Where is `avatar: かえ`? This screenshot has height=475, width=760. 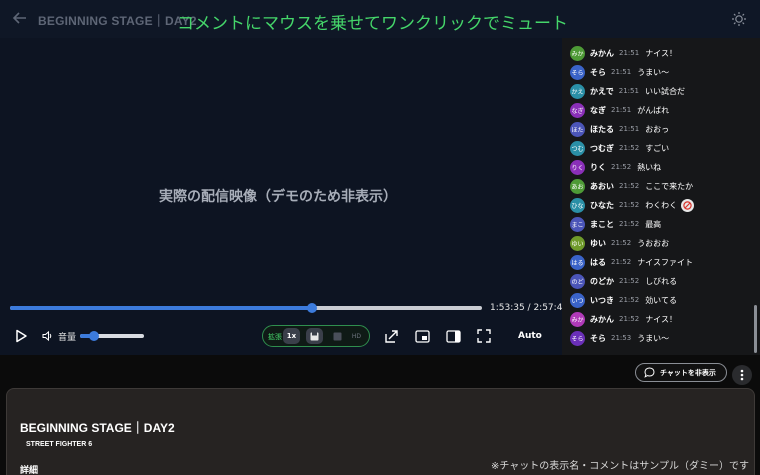
avatar: かえ is located at coordinates (577, 91).